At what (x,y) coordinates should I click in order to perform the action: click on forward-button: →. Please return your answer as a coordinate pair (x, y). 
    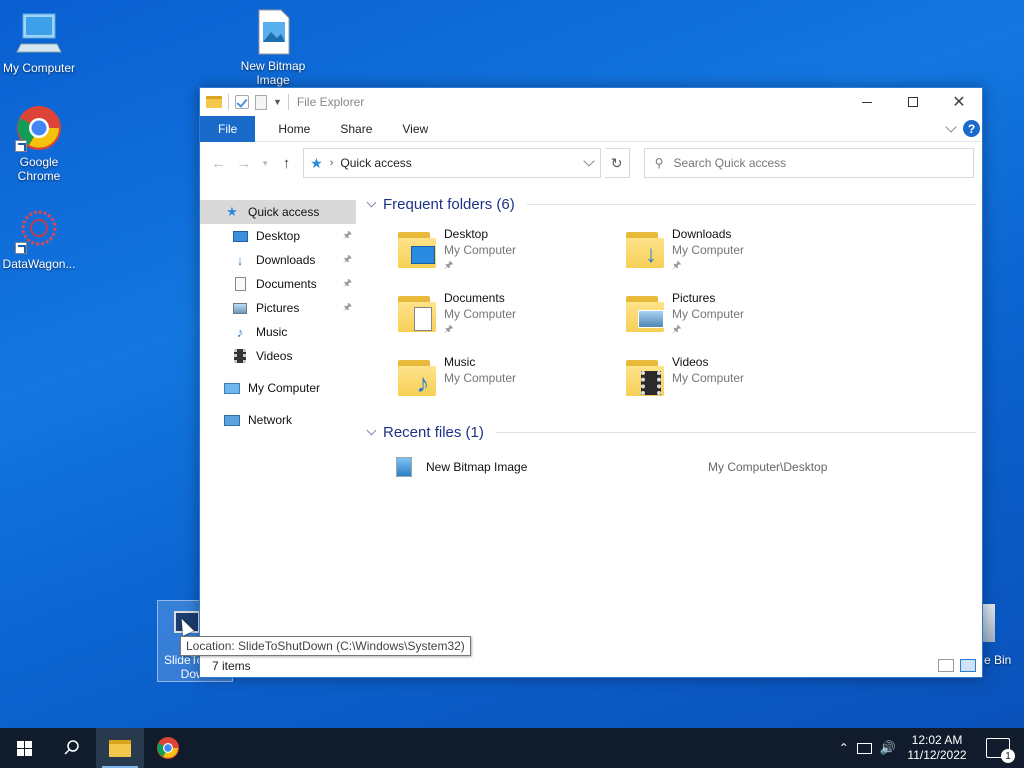
    Looking at the image, I should click on (243, 163).